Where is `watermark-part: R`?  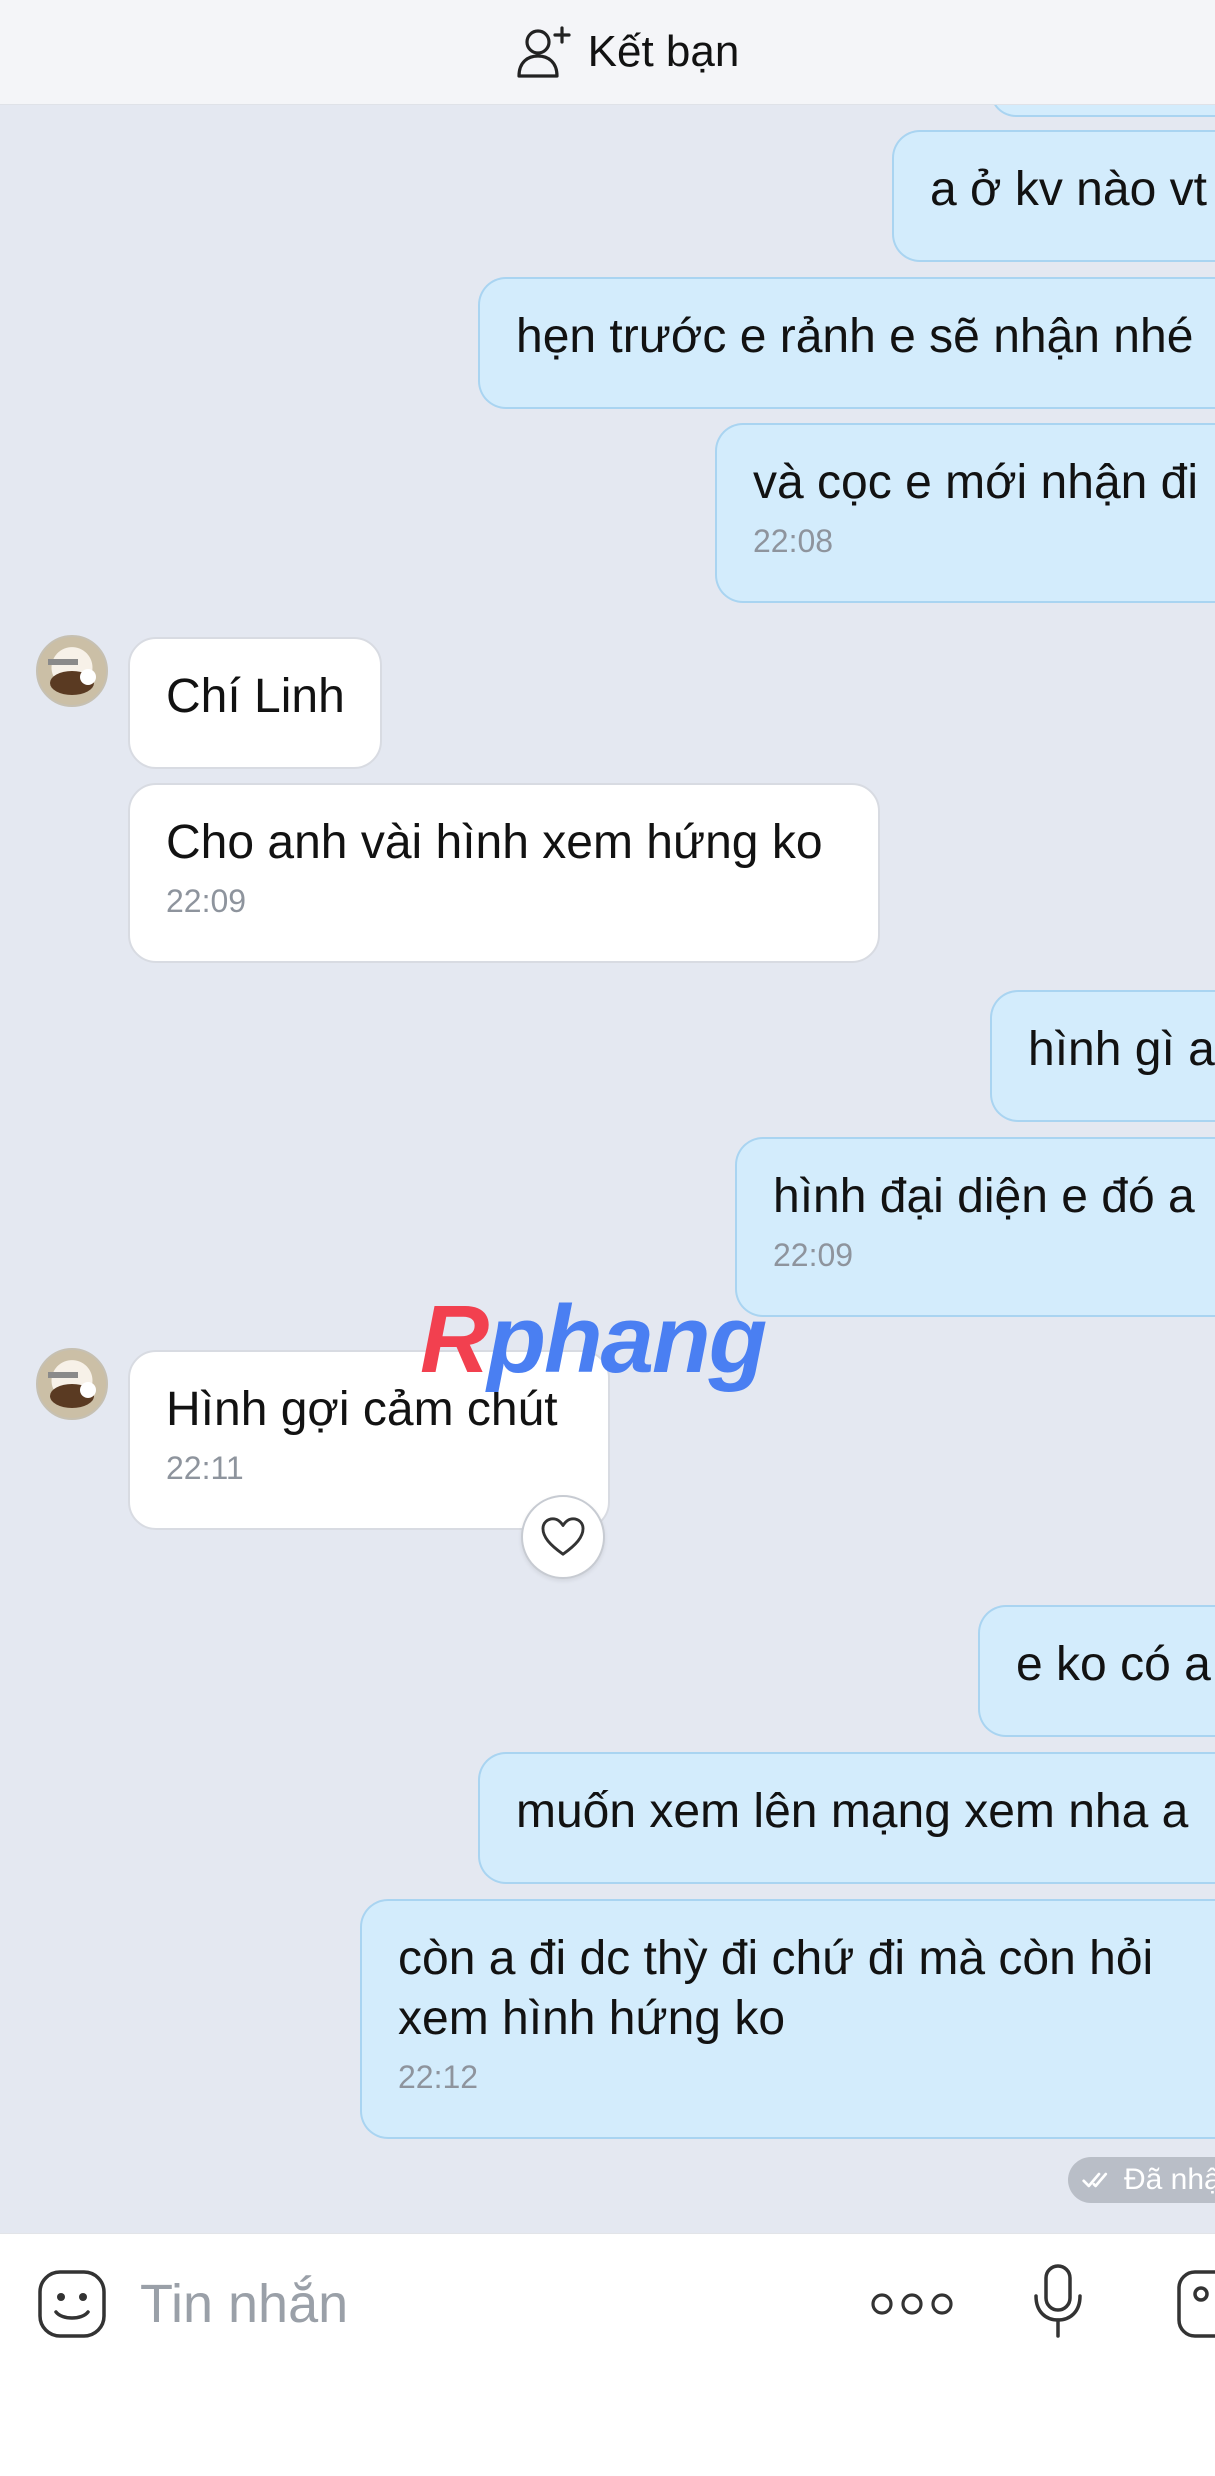
watermark-part: R is located at coordinates (454, 1339).